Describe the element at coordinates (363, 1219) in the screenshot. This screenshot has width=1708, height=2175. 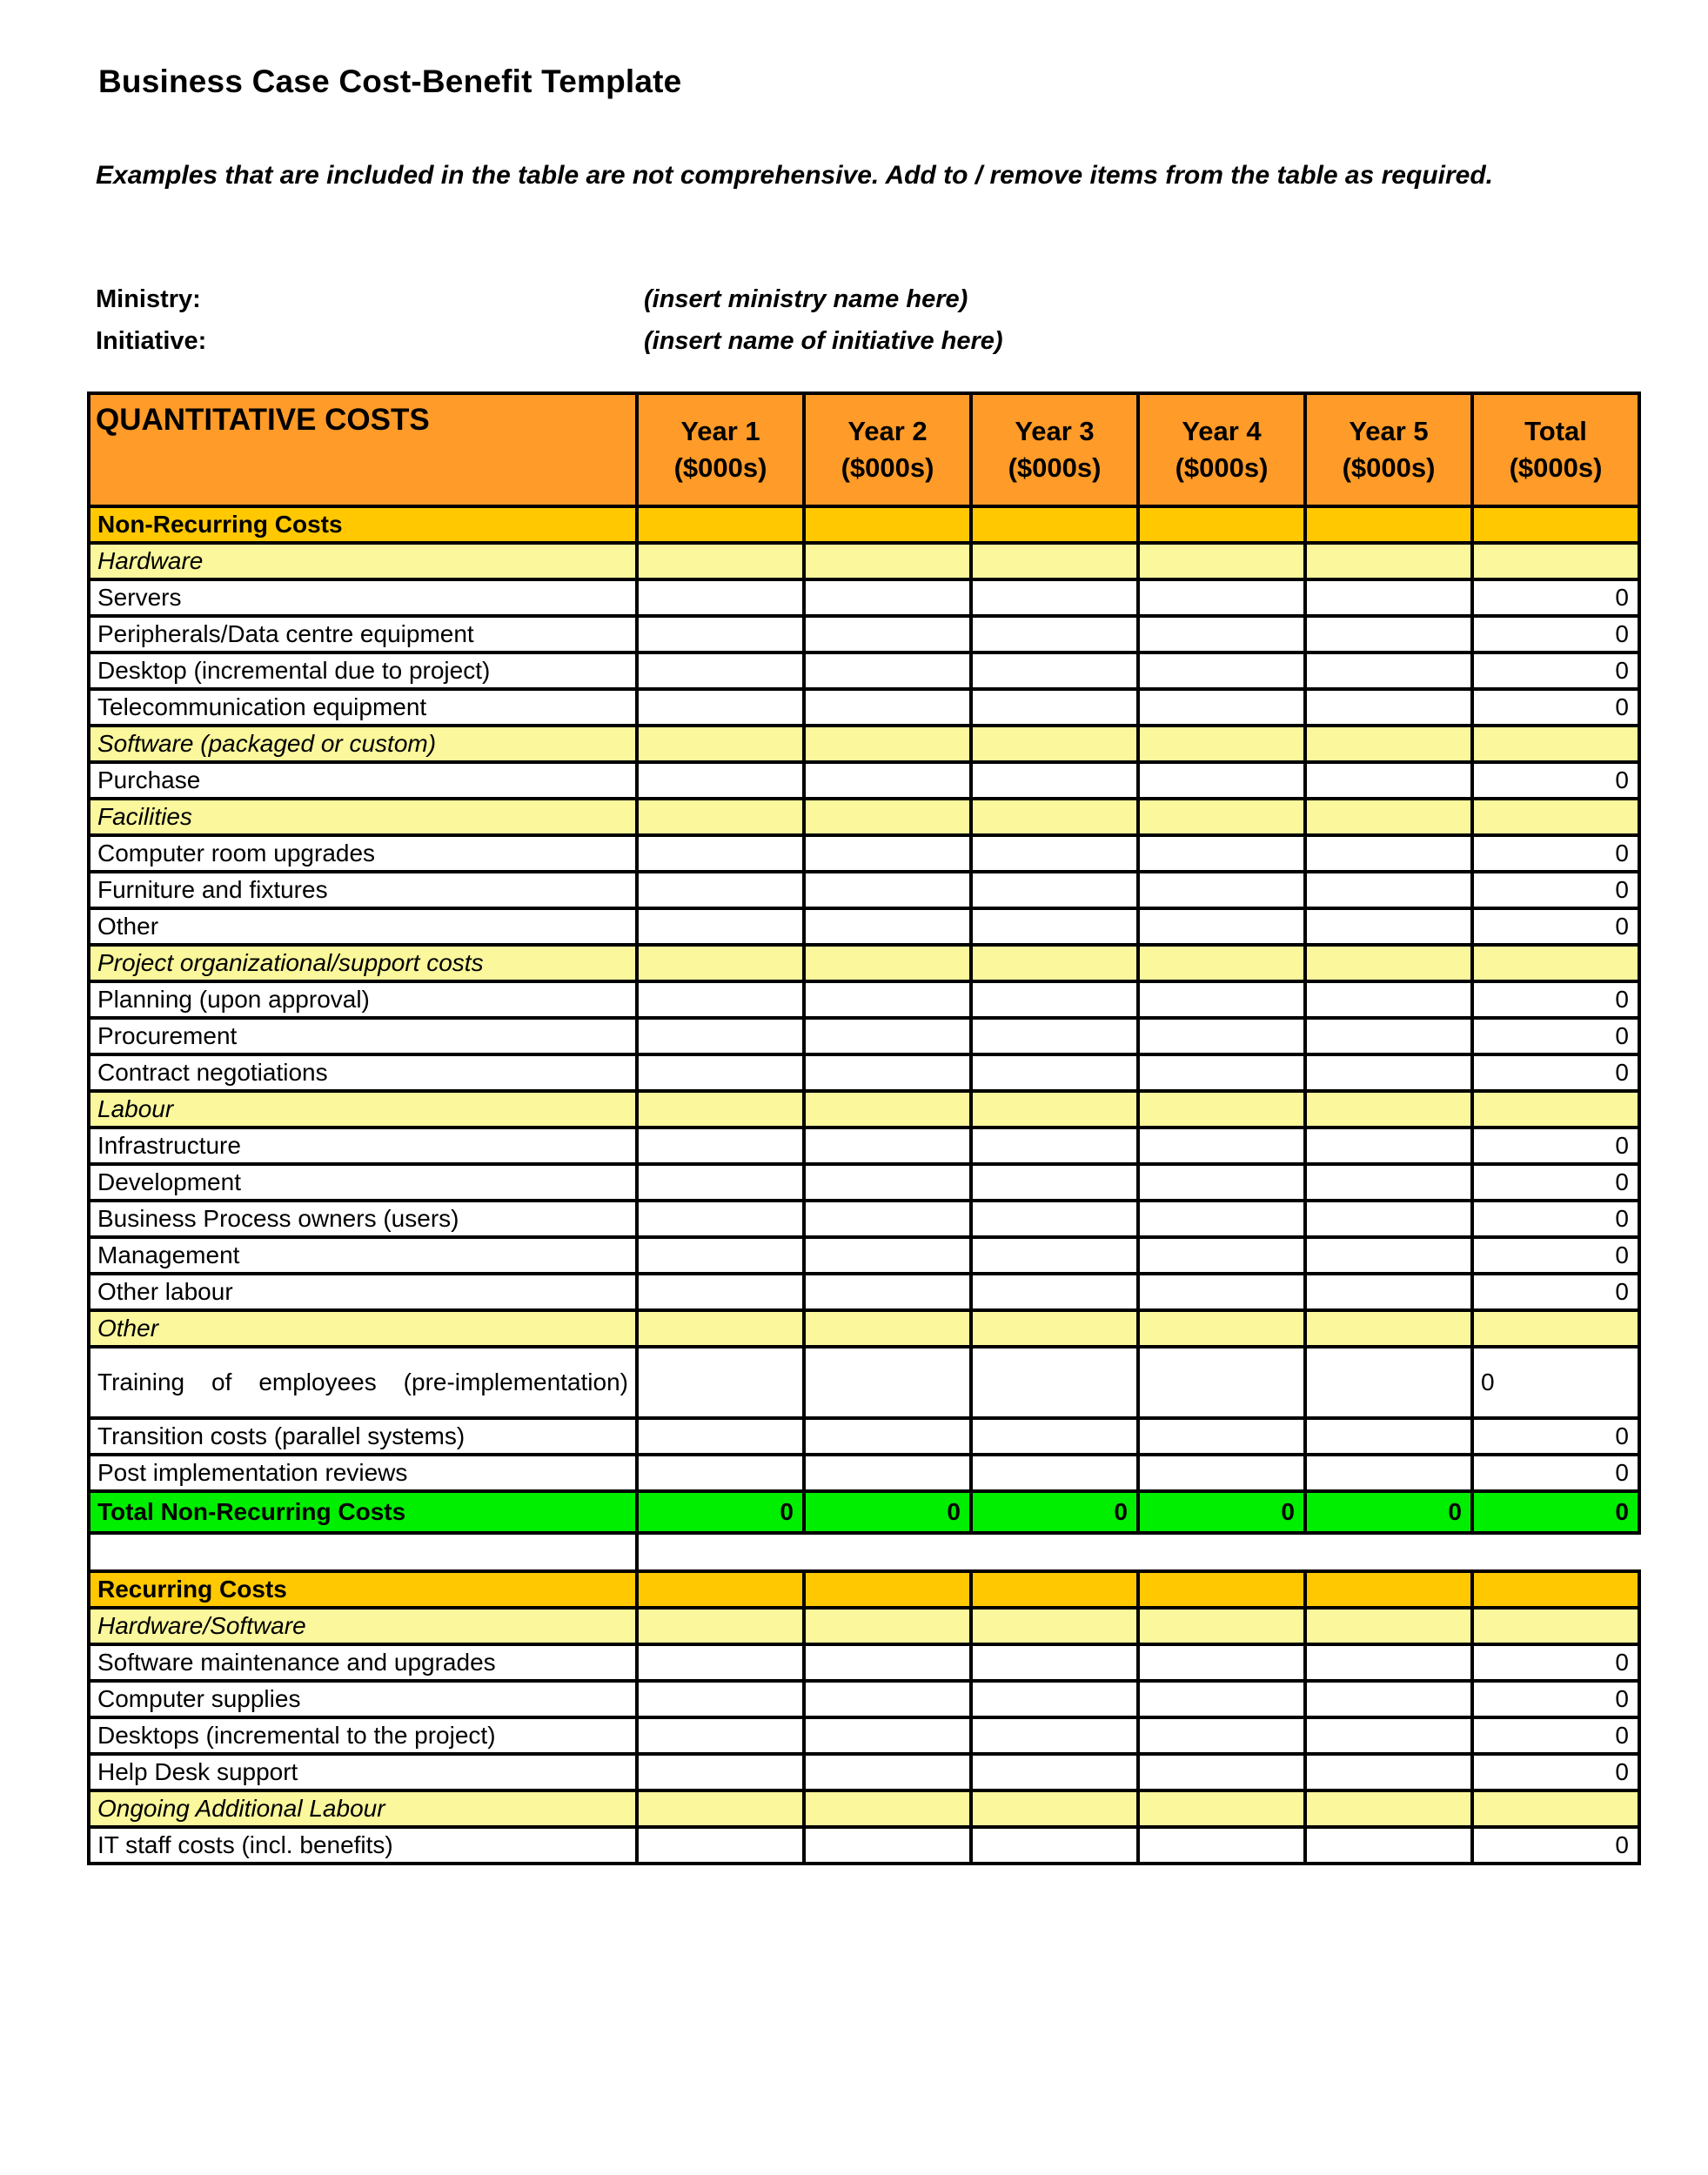
I see `row-label: Business Process owners (users)` at that location.